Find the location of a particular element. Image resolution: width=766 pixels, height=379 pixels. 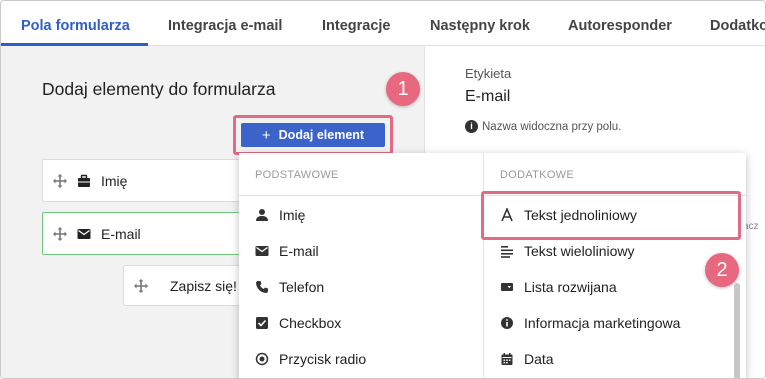

menu-item-dropdown-list: Lista rozwijana is located at coordinates (558, 287).